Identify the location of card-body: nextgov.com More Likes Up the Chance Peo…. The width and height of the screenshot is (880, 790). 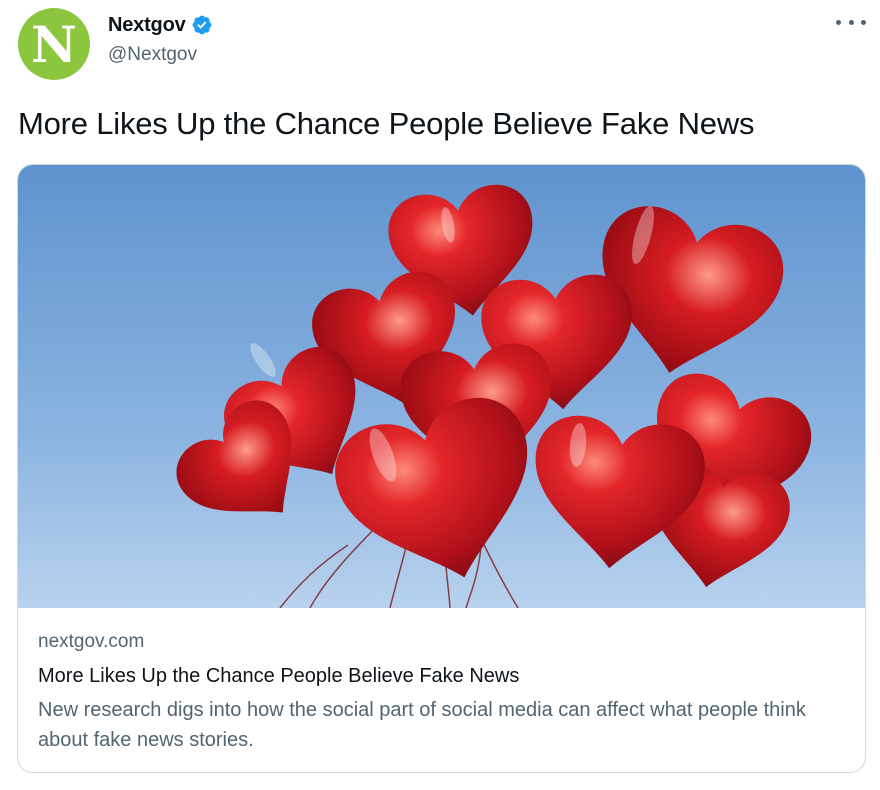
(443, 692).